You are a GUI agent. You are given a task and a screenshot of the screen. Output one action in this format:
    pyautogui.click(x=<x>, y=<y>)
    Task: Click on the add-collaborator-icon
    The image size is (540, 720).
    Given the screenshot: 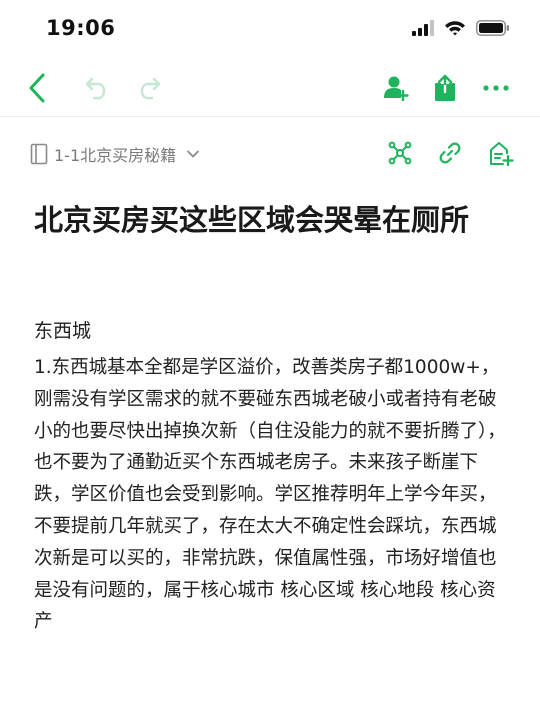 What is the action you would take?
    pyautogui.click(x=396, y=88)
    